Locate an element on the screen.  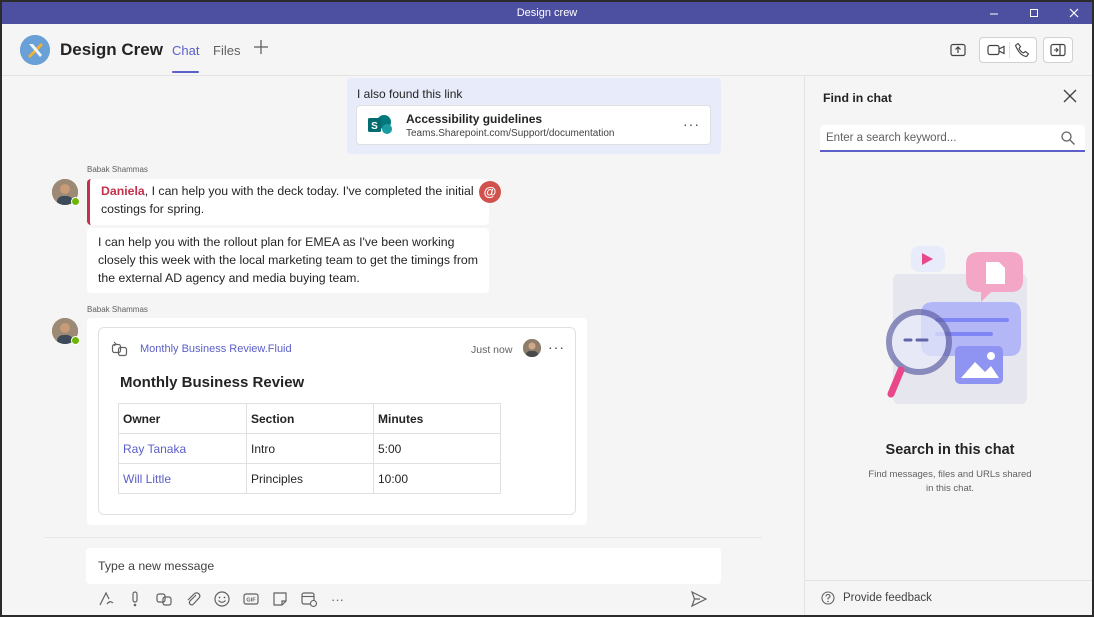
close-window-button is located at coordinates (1074, 13).